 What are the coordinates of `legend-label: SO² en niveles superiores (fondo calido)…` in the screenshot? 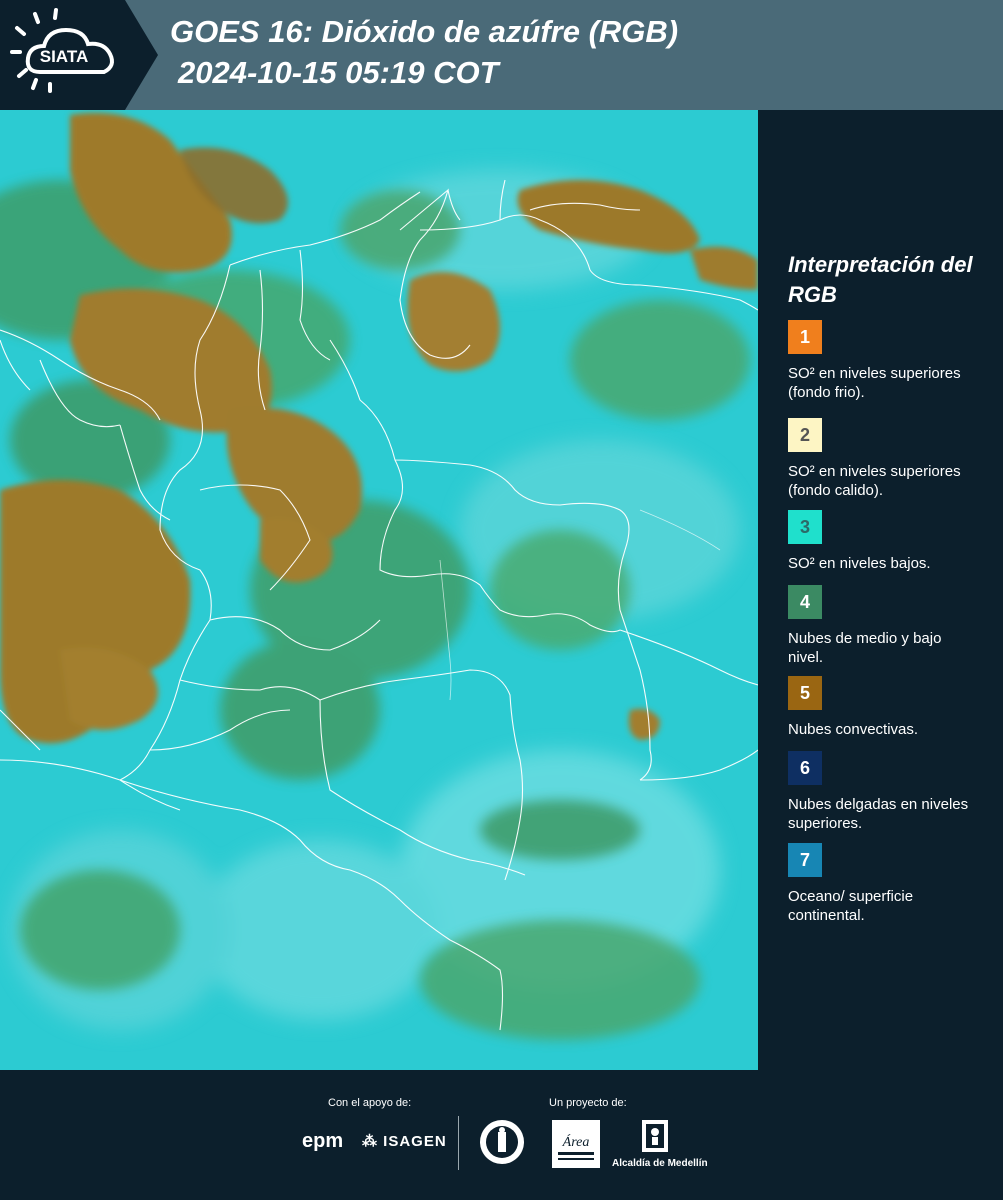 It's located at (874, 481).